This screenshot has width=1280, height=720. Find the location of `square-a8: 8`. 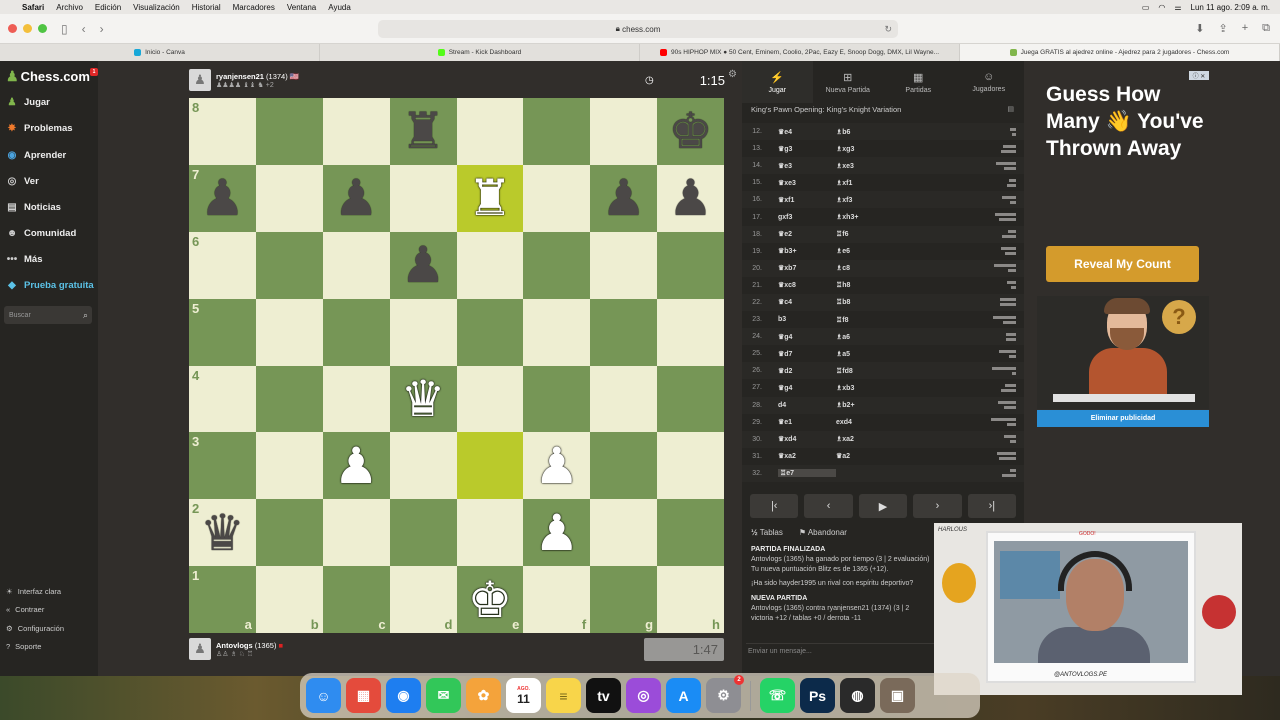

square-a8: 8 is located at coordinates (222, 131).